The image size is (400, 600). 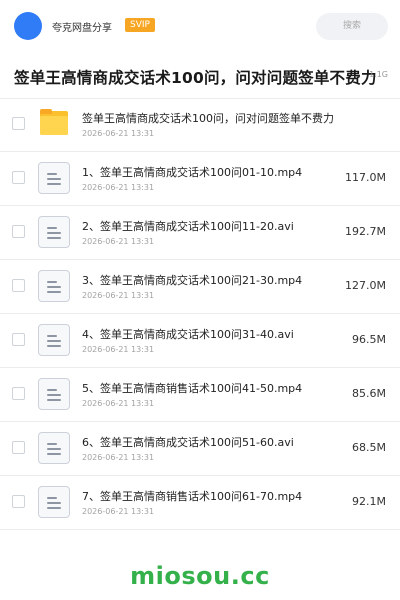 I want to click on item-name: 4、签单王高情商成交话术100问31-40.avi, so click(x=188, y=334).